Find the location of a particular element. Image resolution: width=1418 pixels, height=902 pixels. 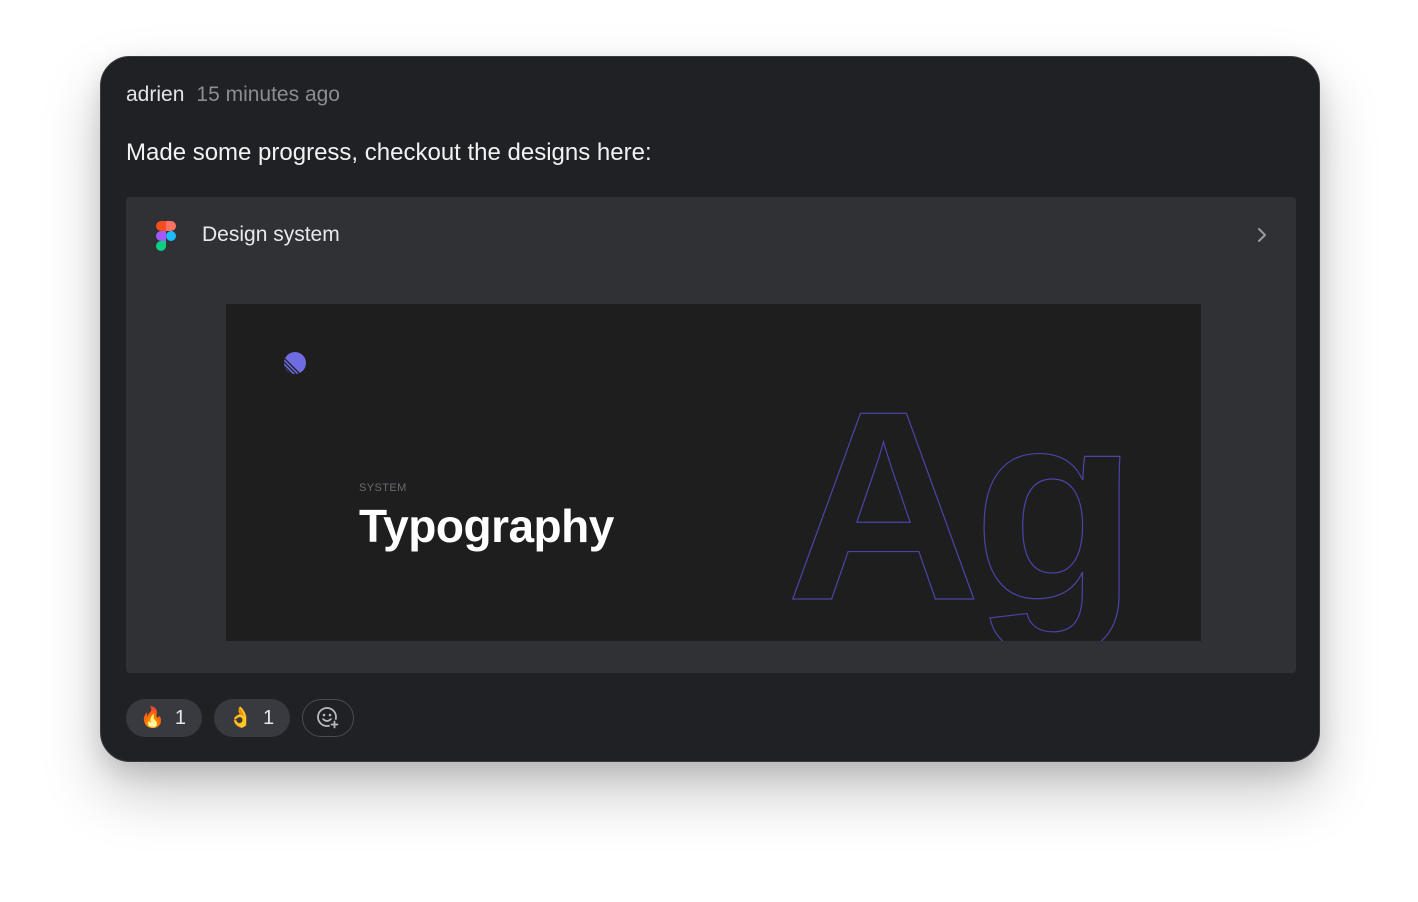

preview-eyebrow: SYSTEM is located at coordinates (383, 488).